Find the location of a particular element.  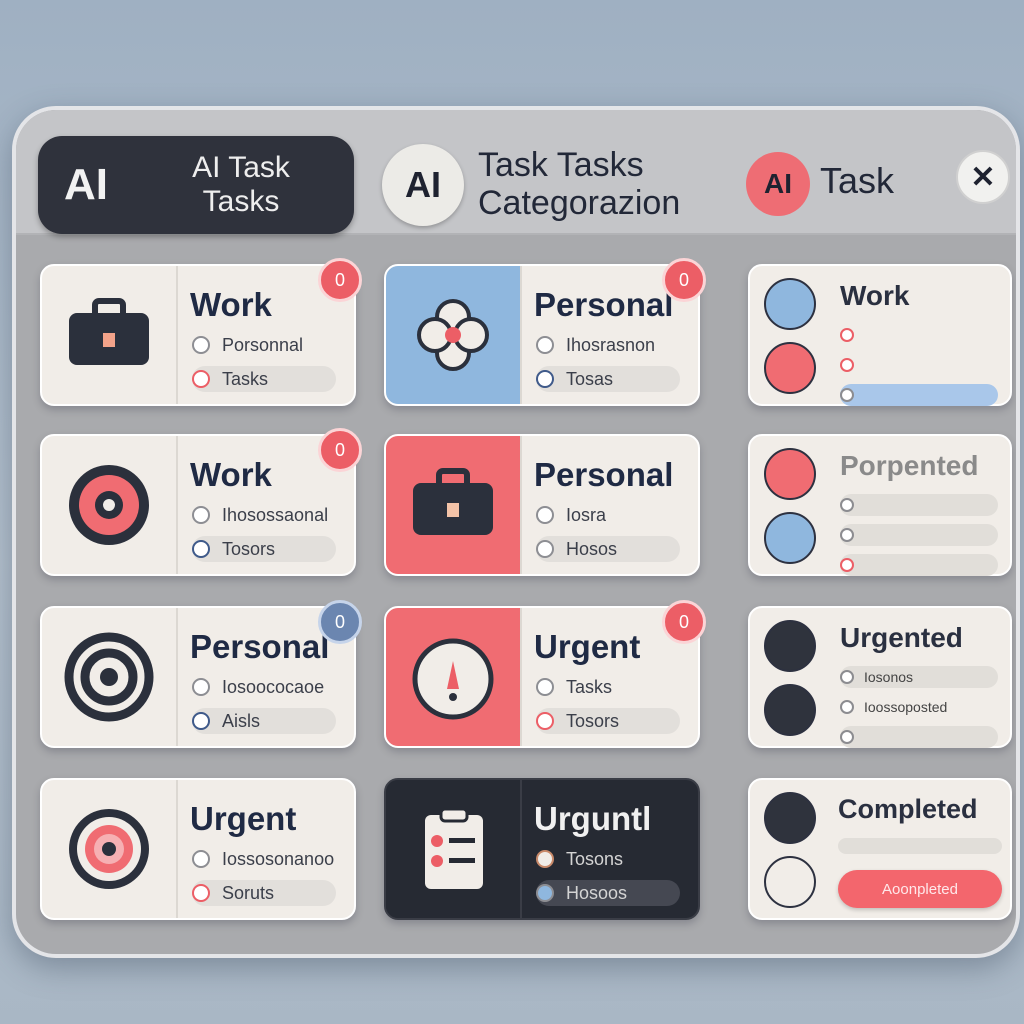

card-option: Hosoos is located at coordinates (608, 893).